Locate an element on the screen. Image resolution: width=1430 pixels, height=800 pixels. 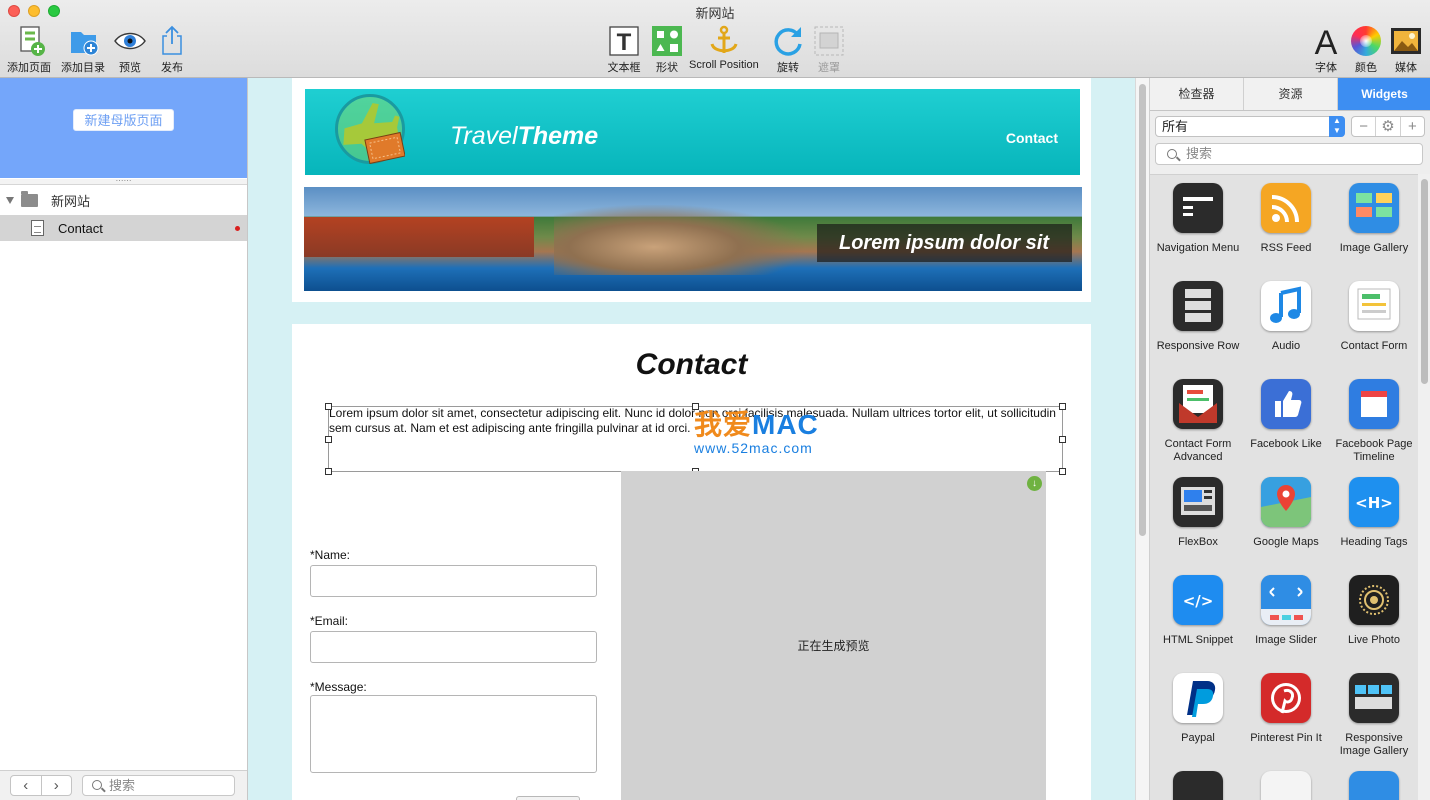
canvas-scrollbar is located at coordinates (1142, 439).